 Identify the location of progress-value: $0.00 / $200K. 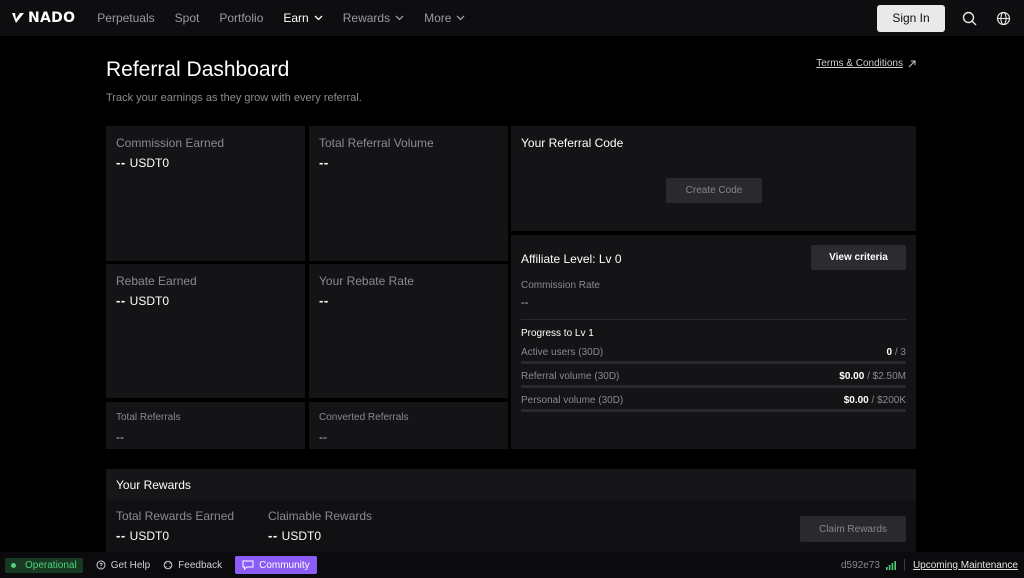
(875, 400).